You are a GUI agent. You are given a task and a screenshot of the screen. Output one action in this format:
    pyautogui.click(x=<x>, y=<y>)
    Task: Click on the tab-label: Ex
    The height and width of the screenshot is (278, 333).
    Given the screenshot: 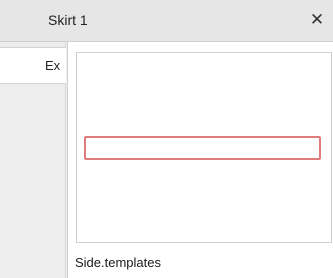 What is the action you would take?
    pyautogui.click(x=53, y=65)
    